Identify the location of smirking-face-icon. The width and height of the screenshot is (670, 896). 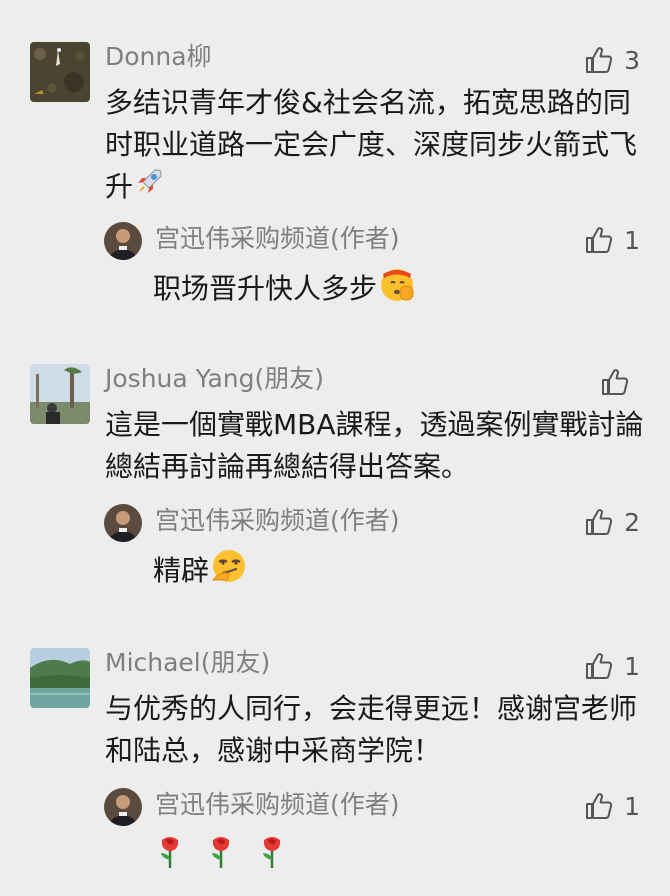
(229, 572).